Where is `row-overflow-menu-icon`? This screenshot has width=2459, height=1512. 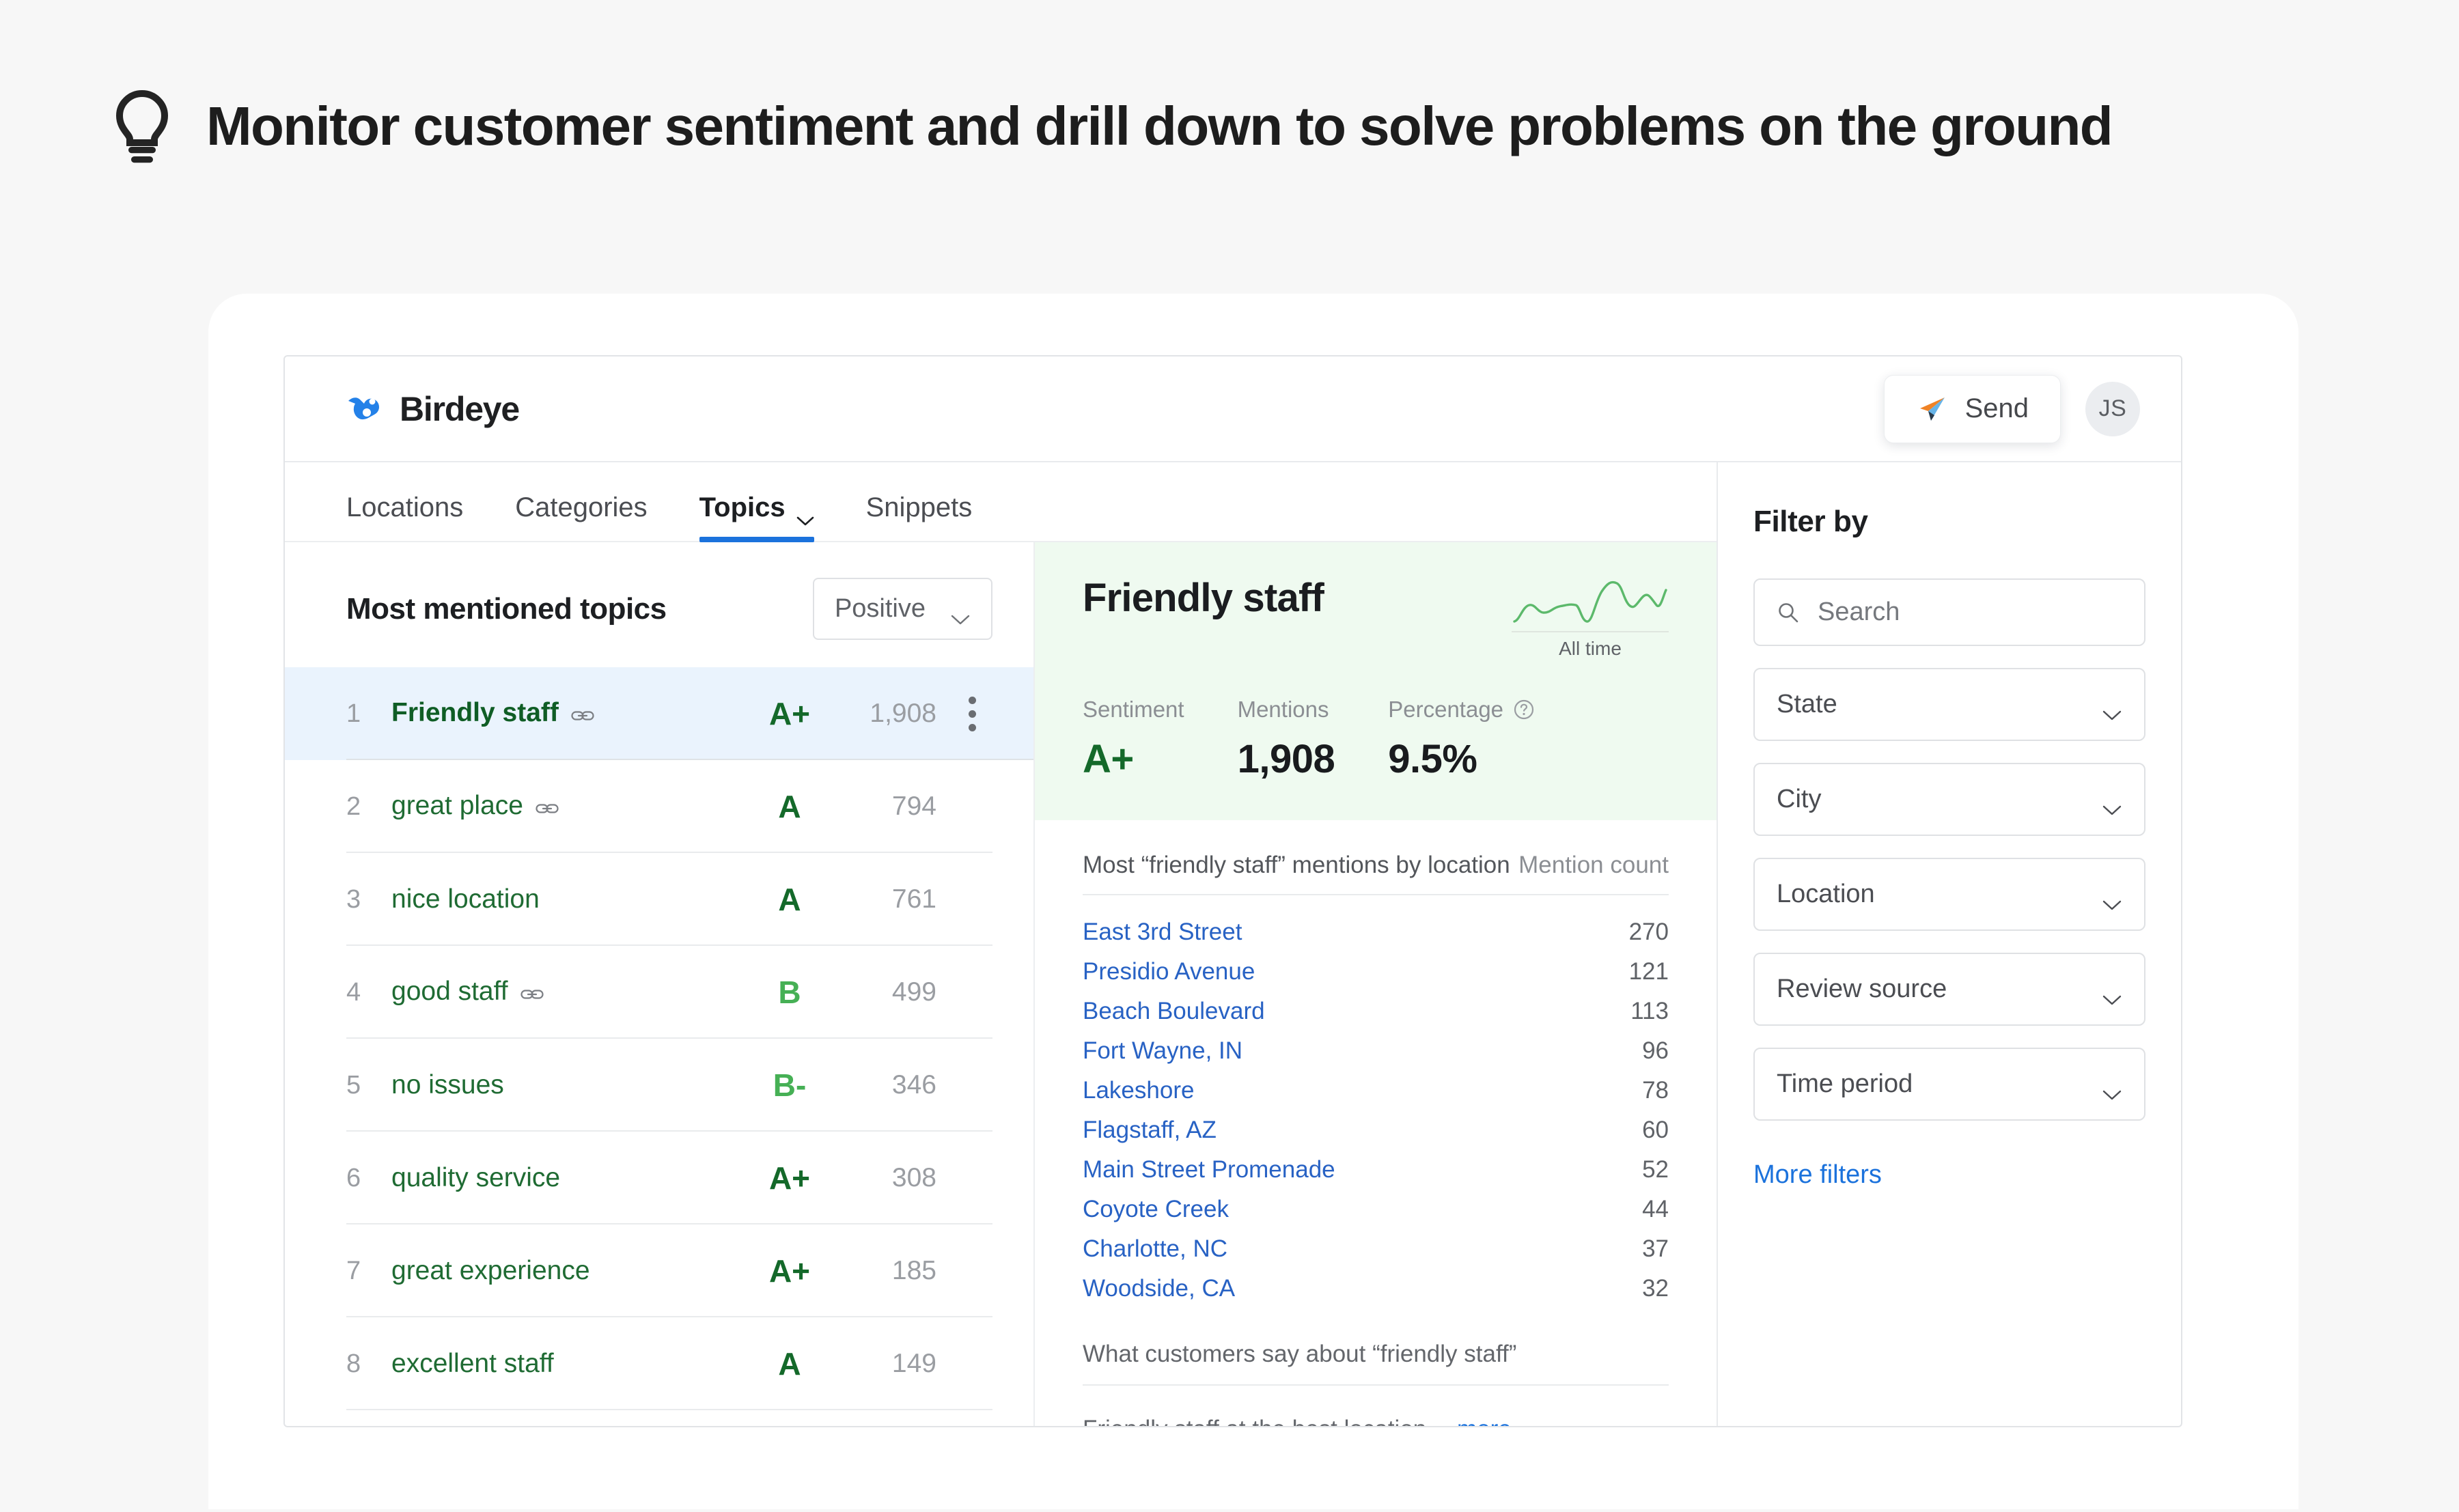
row-overflow-menu-icon is located at coordinates (971, 713).